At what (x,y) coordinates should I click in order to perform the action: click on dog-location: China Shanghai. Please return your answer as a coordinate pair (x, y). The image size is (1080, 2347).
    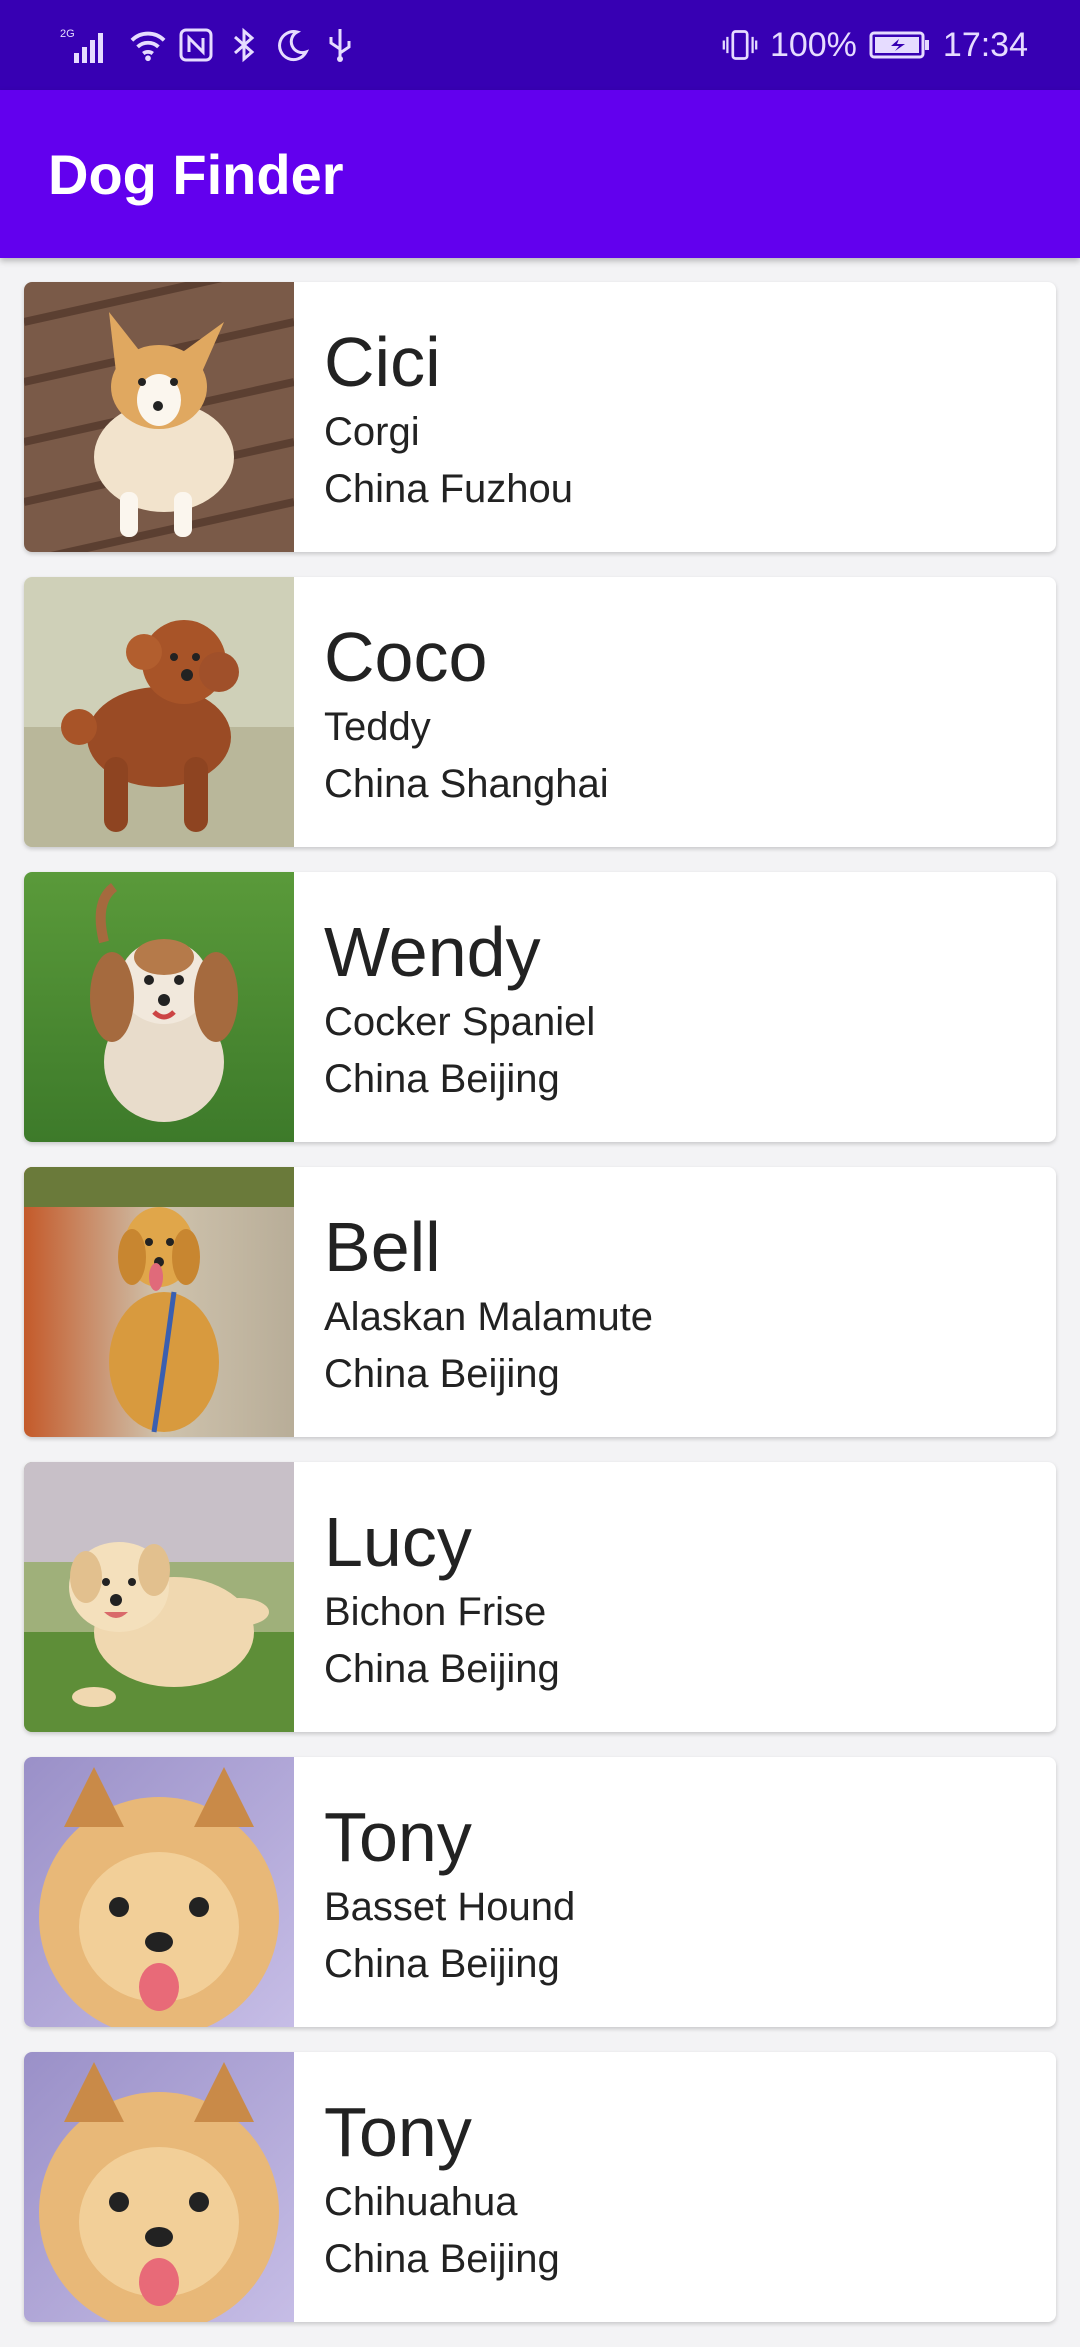
    Looking at the image, I should click on (466, 784).